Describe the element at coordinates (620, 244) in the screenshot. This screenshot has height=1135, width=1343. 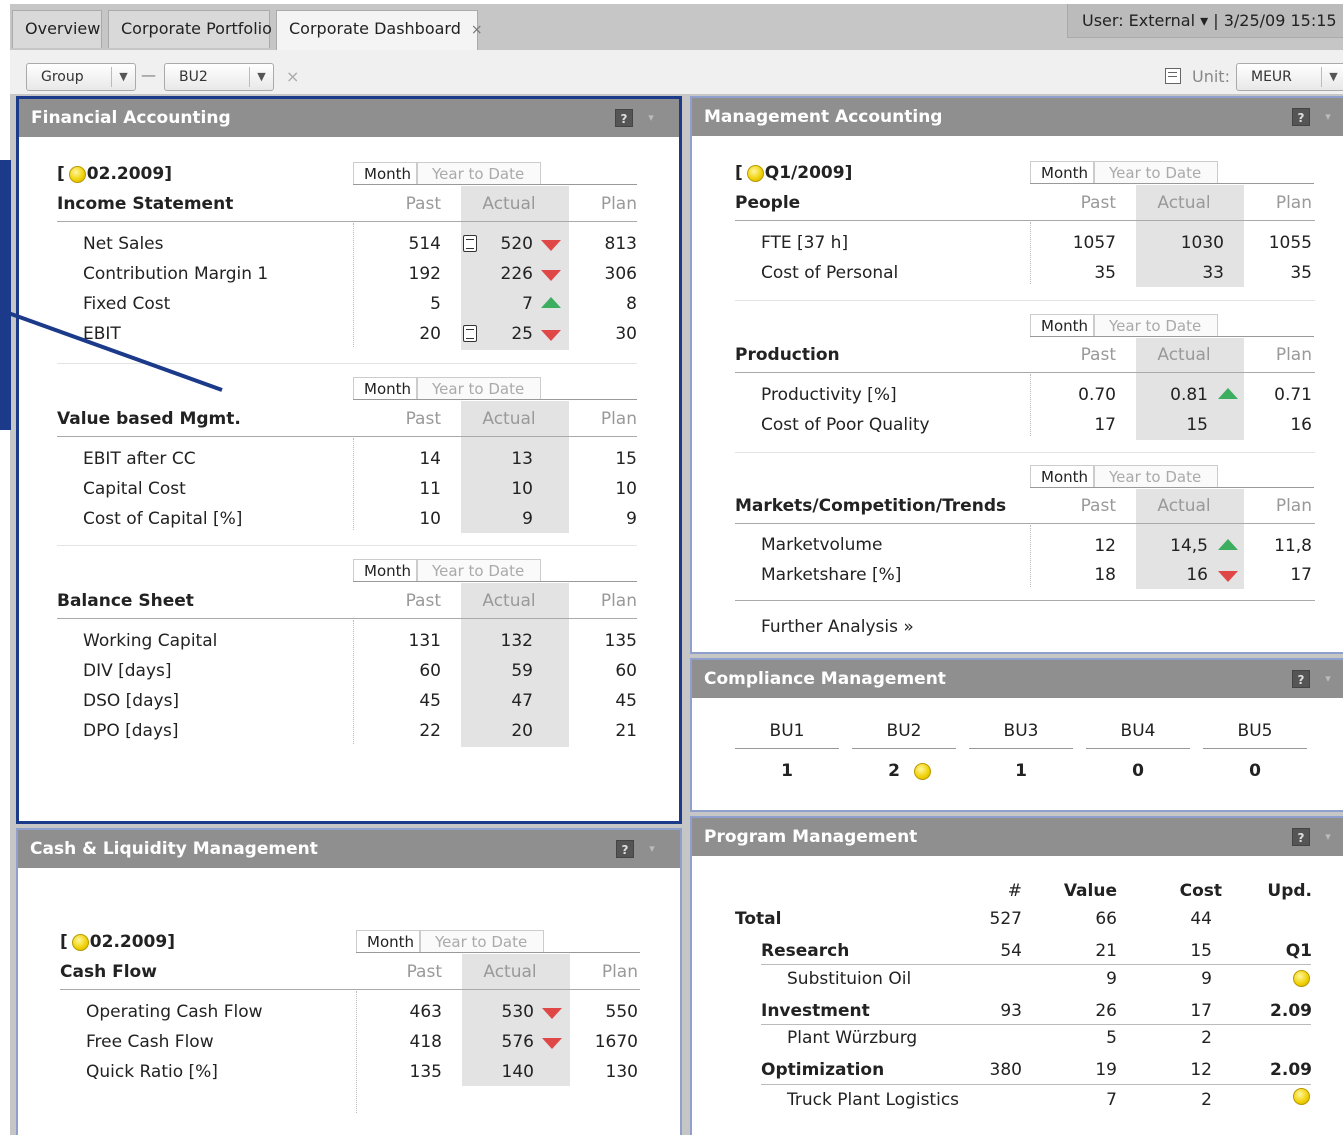
I see `plan-value: 813` at that location.